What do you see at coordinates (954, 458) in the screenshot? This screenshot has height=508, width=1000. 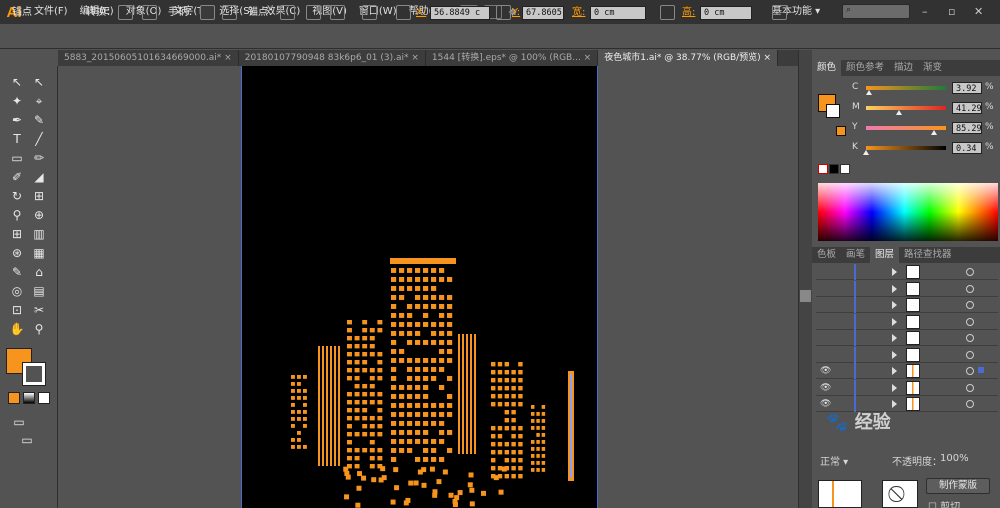 I see `opacity-value: 100%` at bounding box center [954, 458].